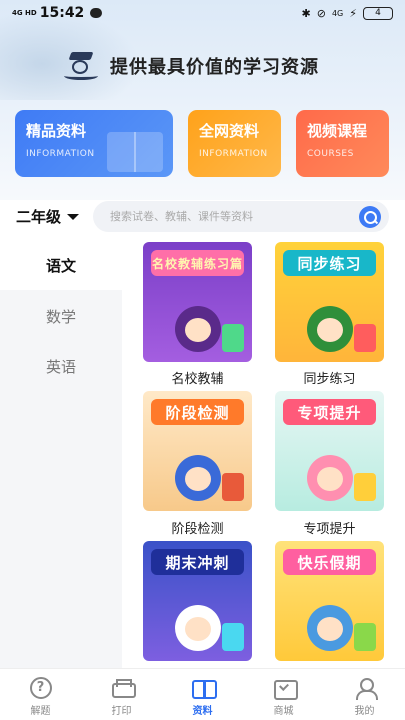 The height and width of the screenshot is (720, 405). I want to click on grade-selector: 二年级, so click(48, 216).